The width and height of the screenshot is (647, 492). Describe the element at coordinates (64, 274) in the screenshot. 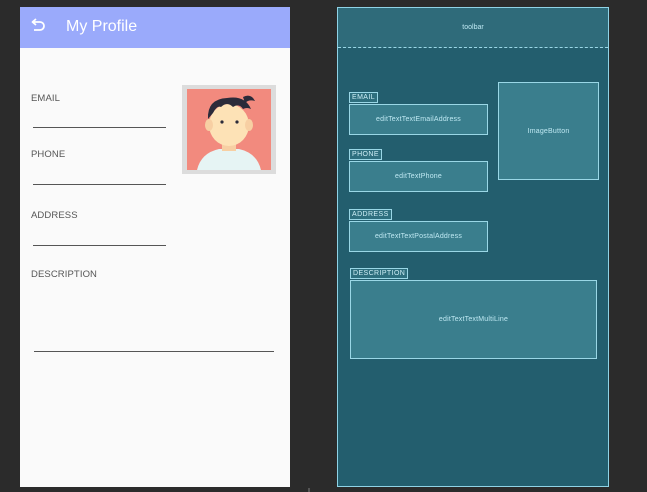

I see `description-label: DESCRIPTION` at that location.